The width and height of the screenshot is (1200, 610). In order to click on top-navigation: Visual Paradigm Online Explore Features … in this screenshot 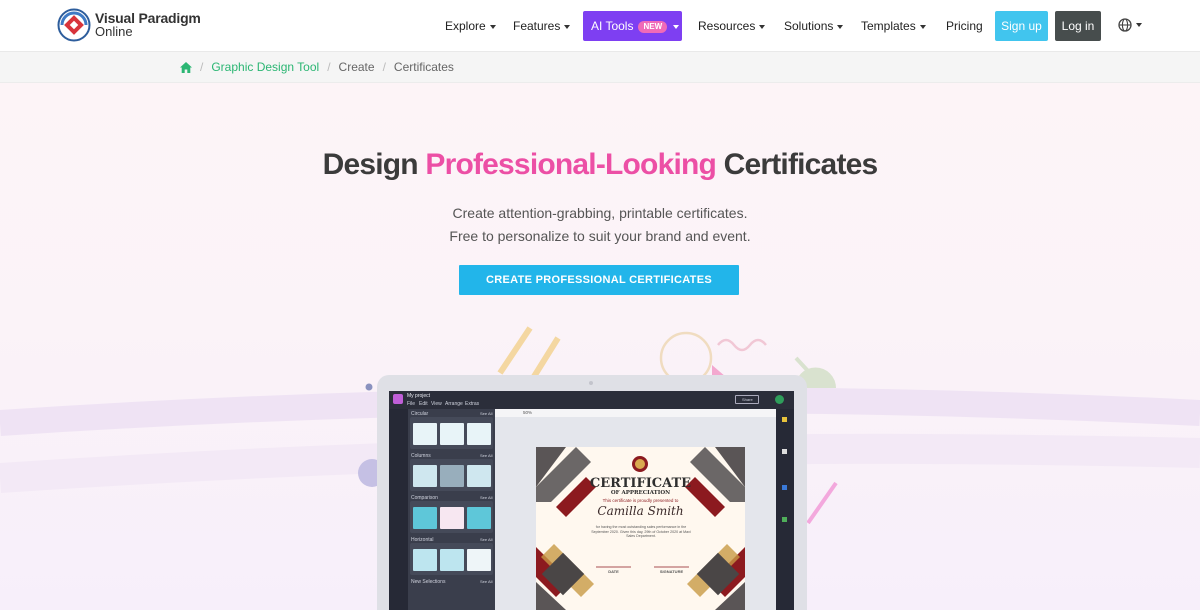, I will do `click(600, 26)`.